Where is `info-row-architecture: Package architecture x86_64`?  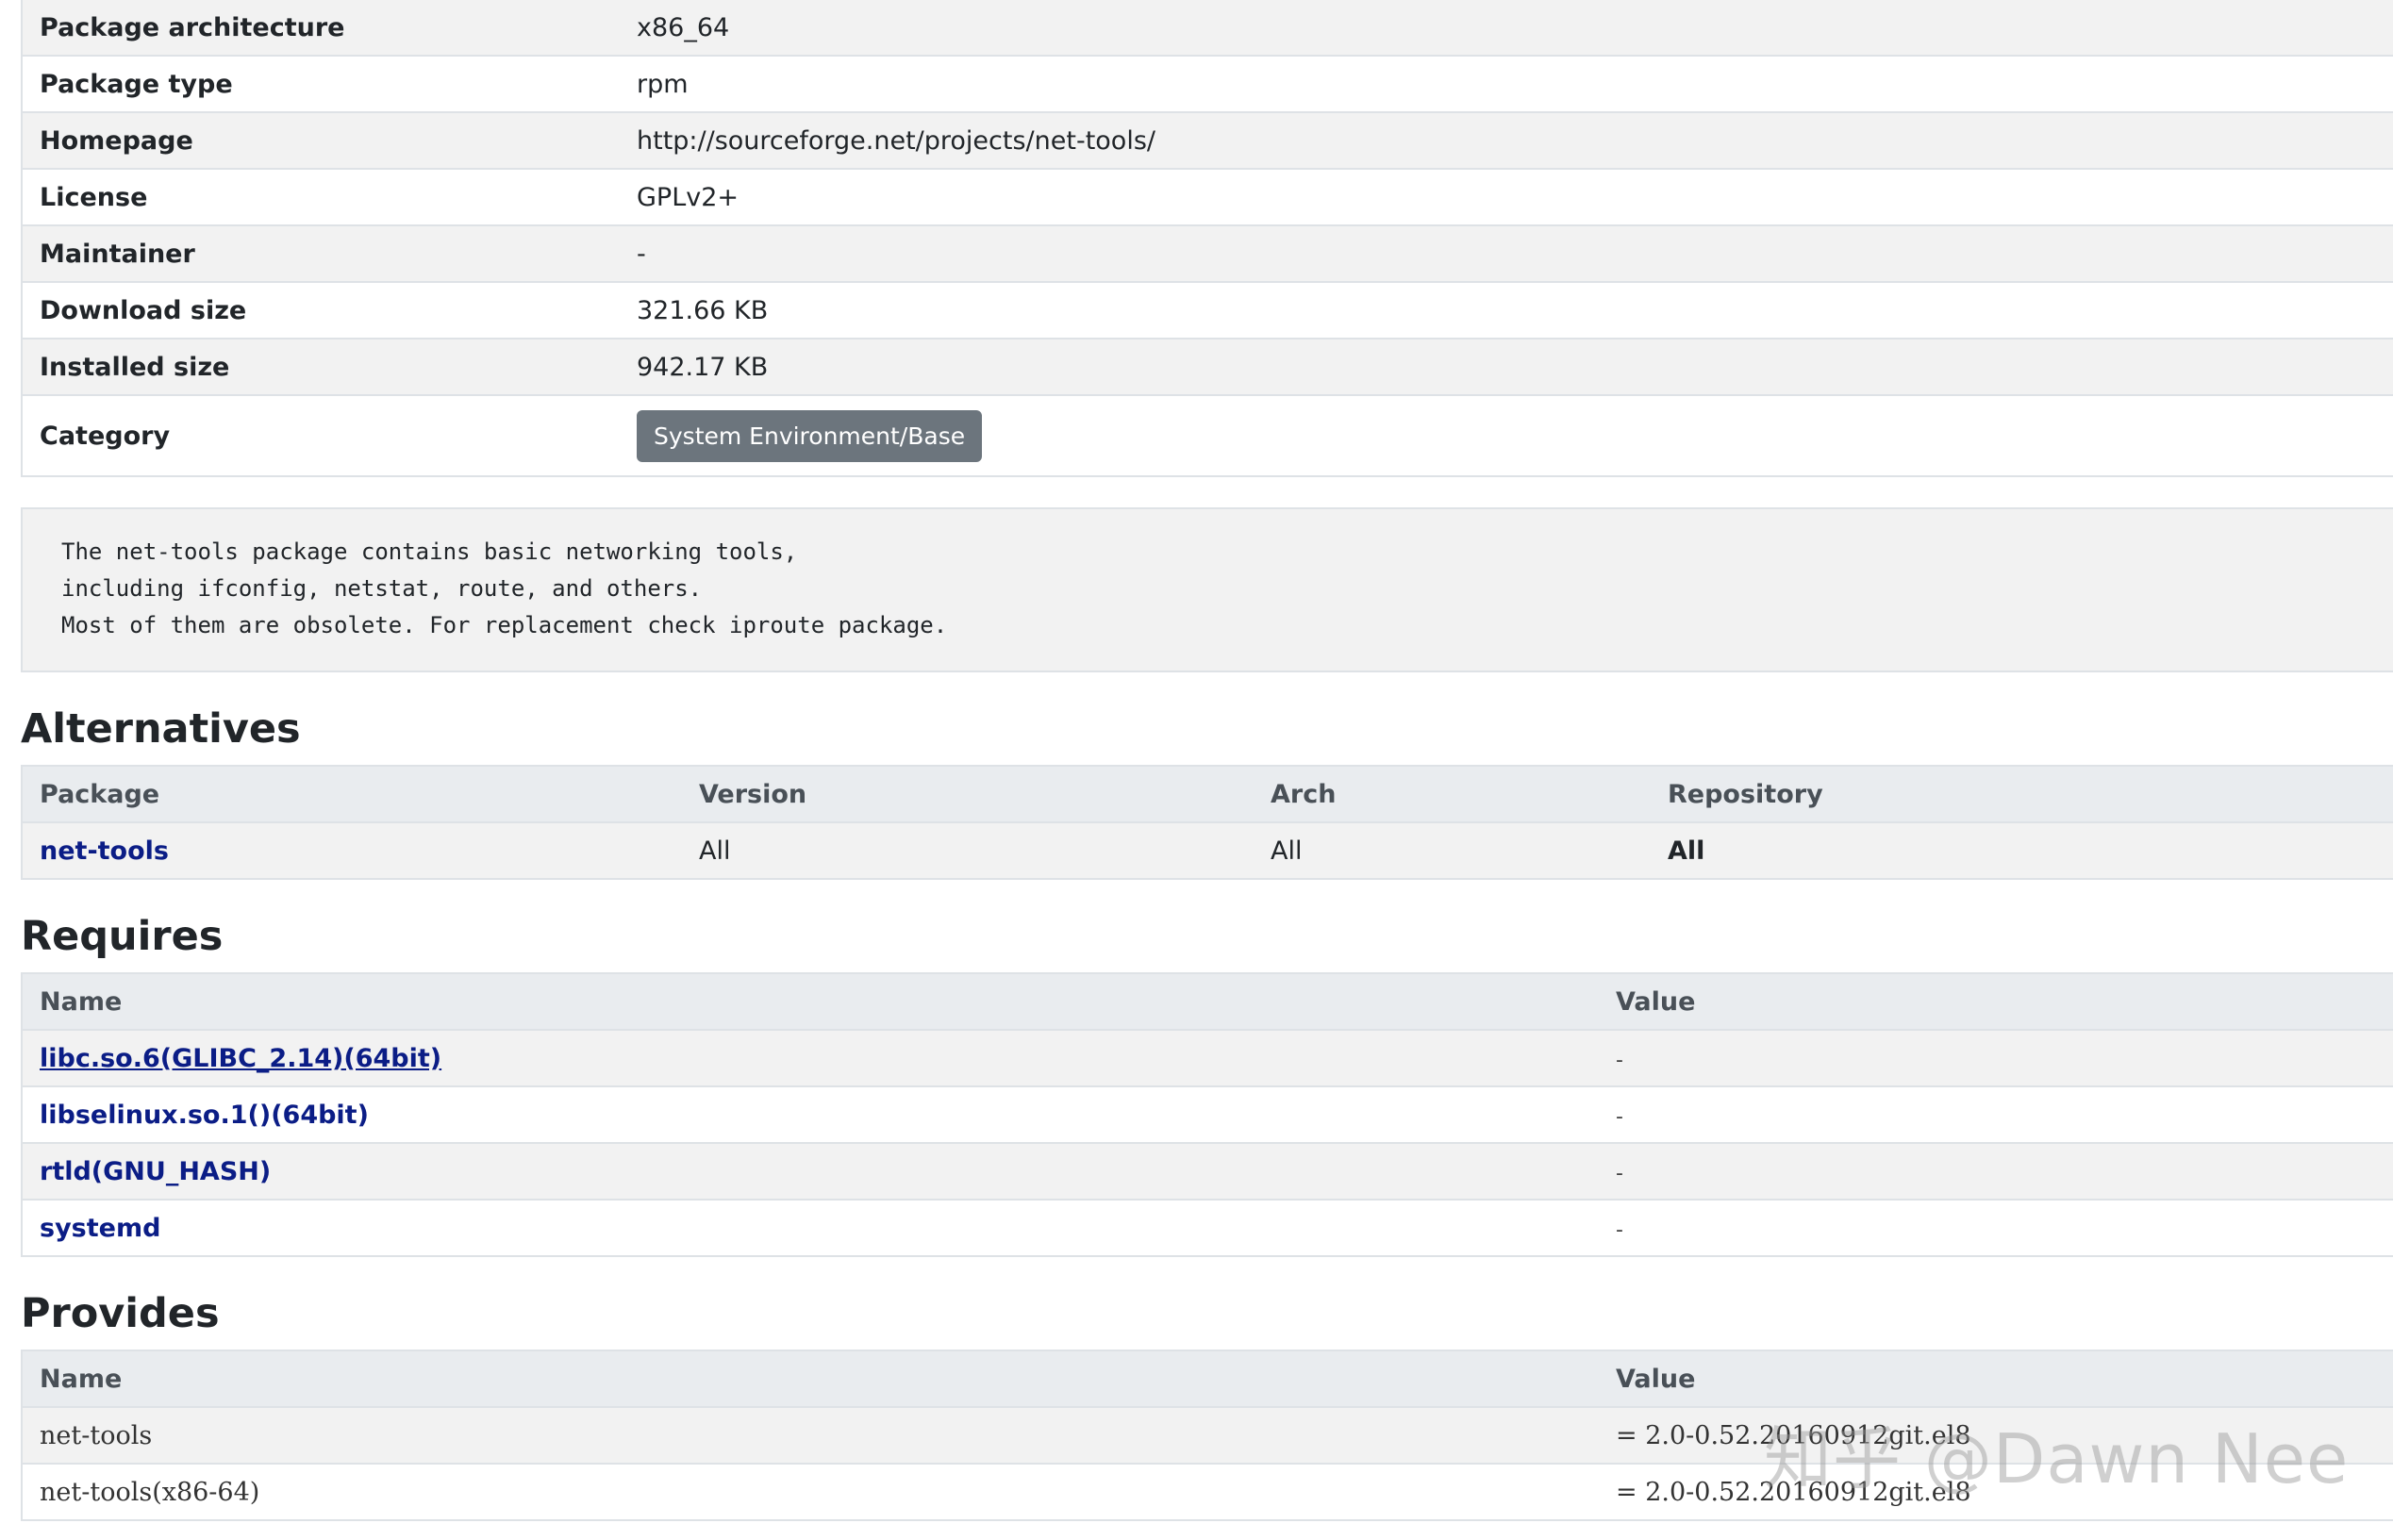
info-row-architecture: Package architecture x86_64 is located at coordinates (1207, 28).